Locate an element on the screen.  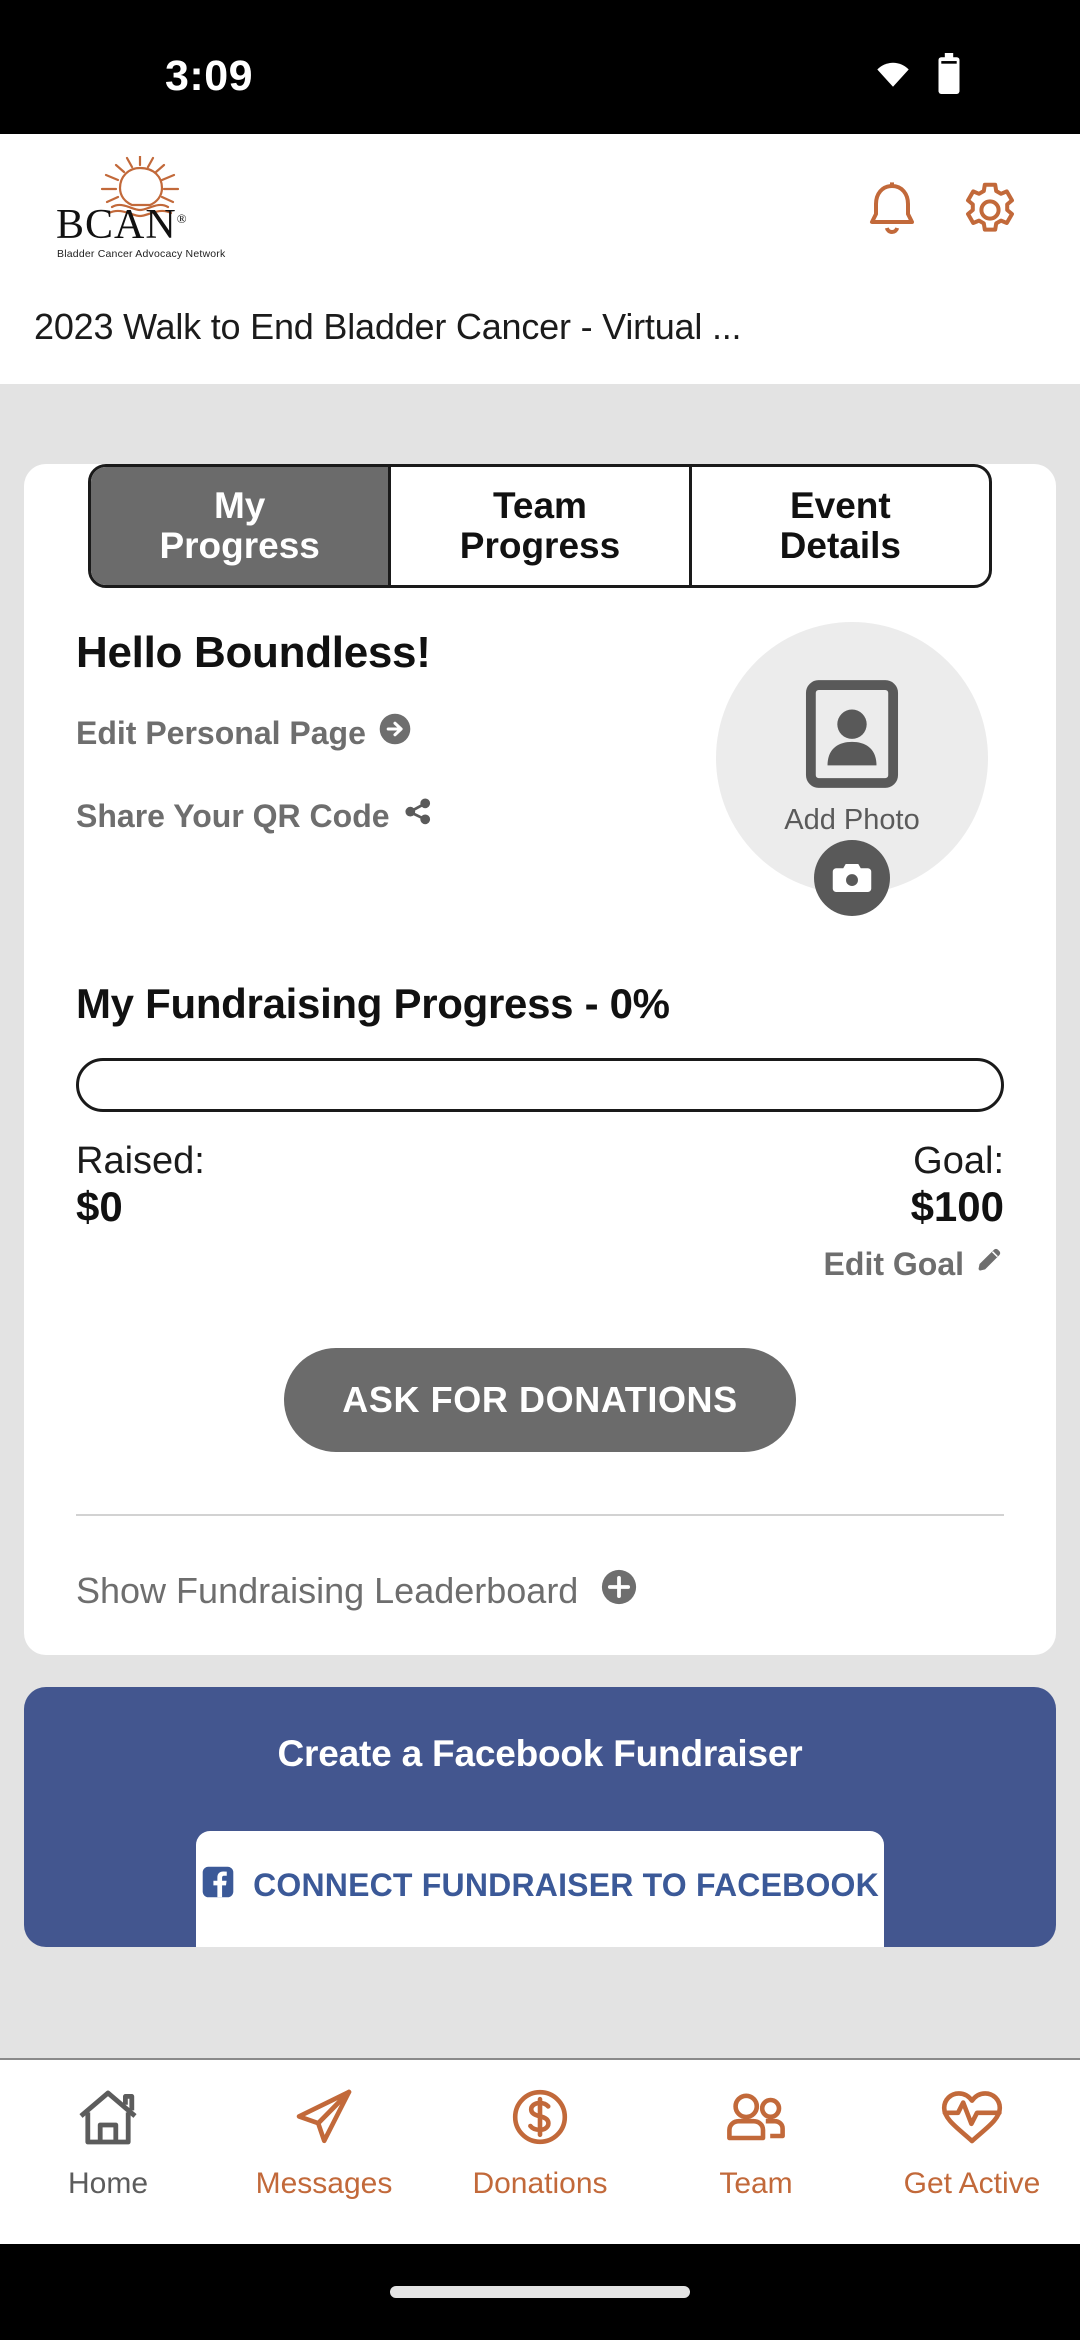
avatar: Add Photo is located at coordinates (852, 769).